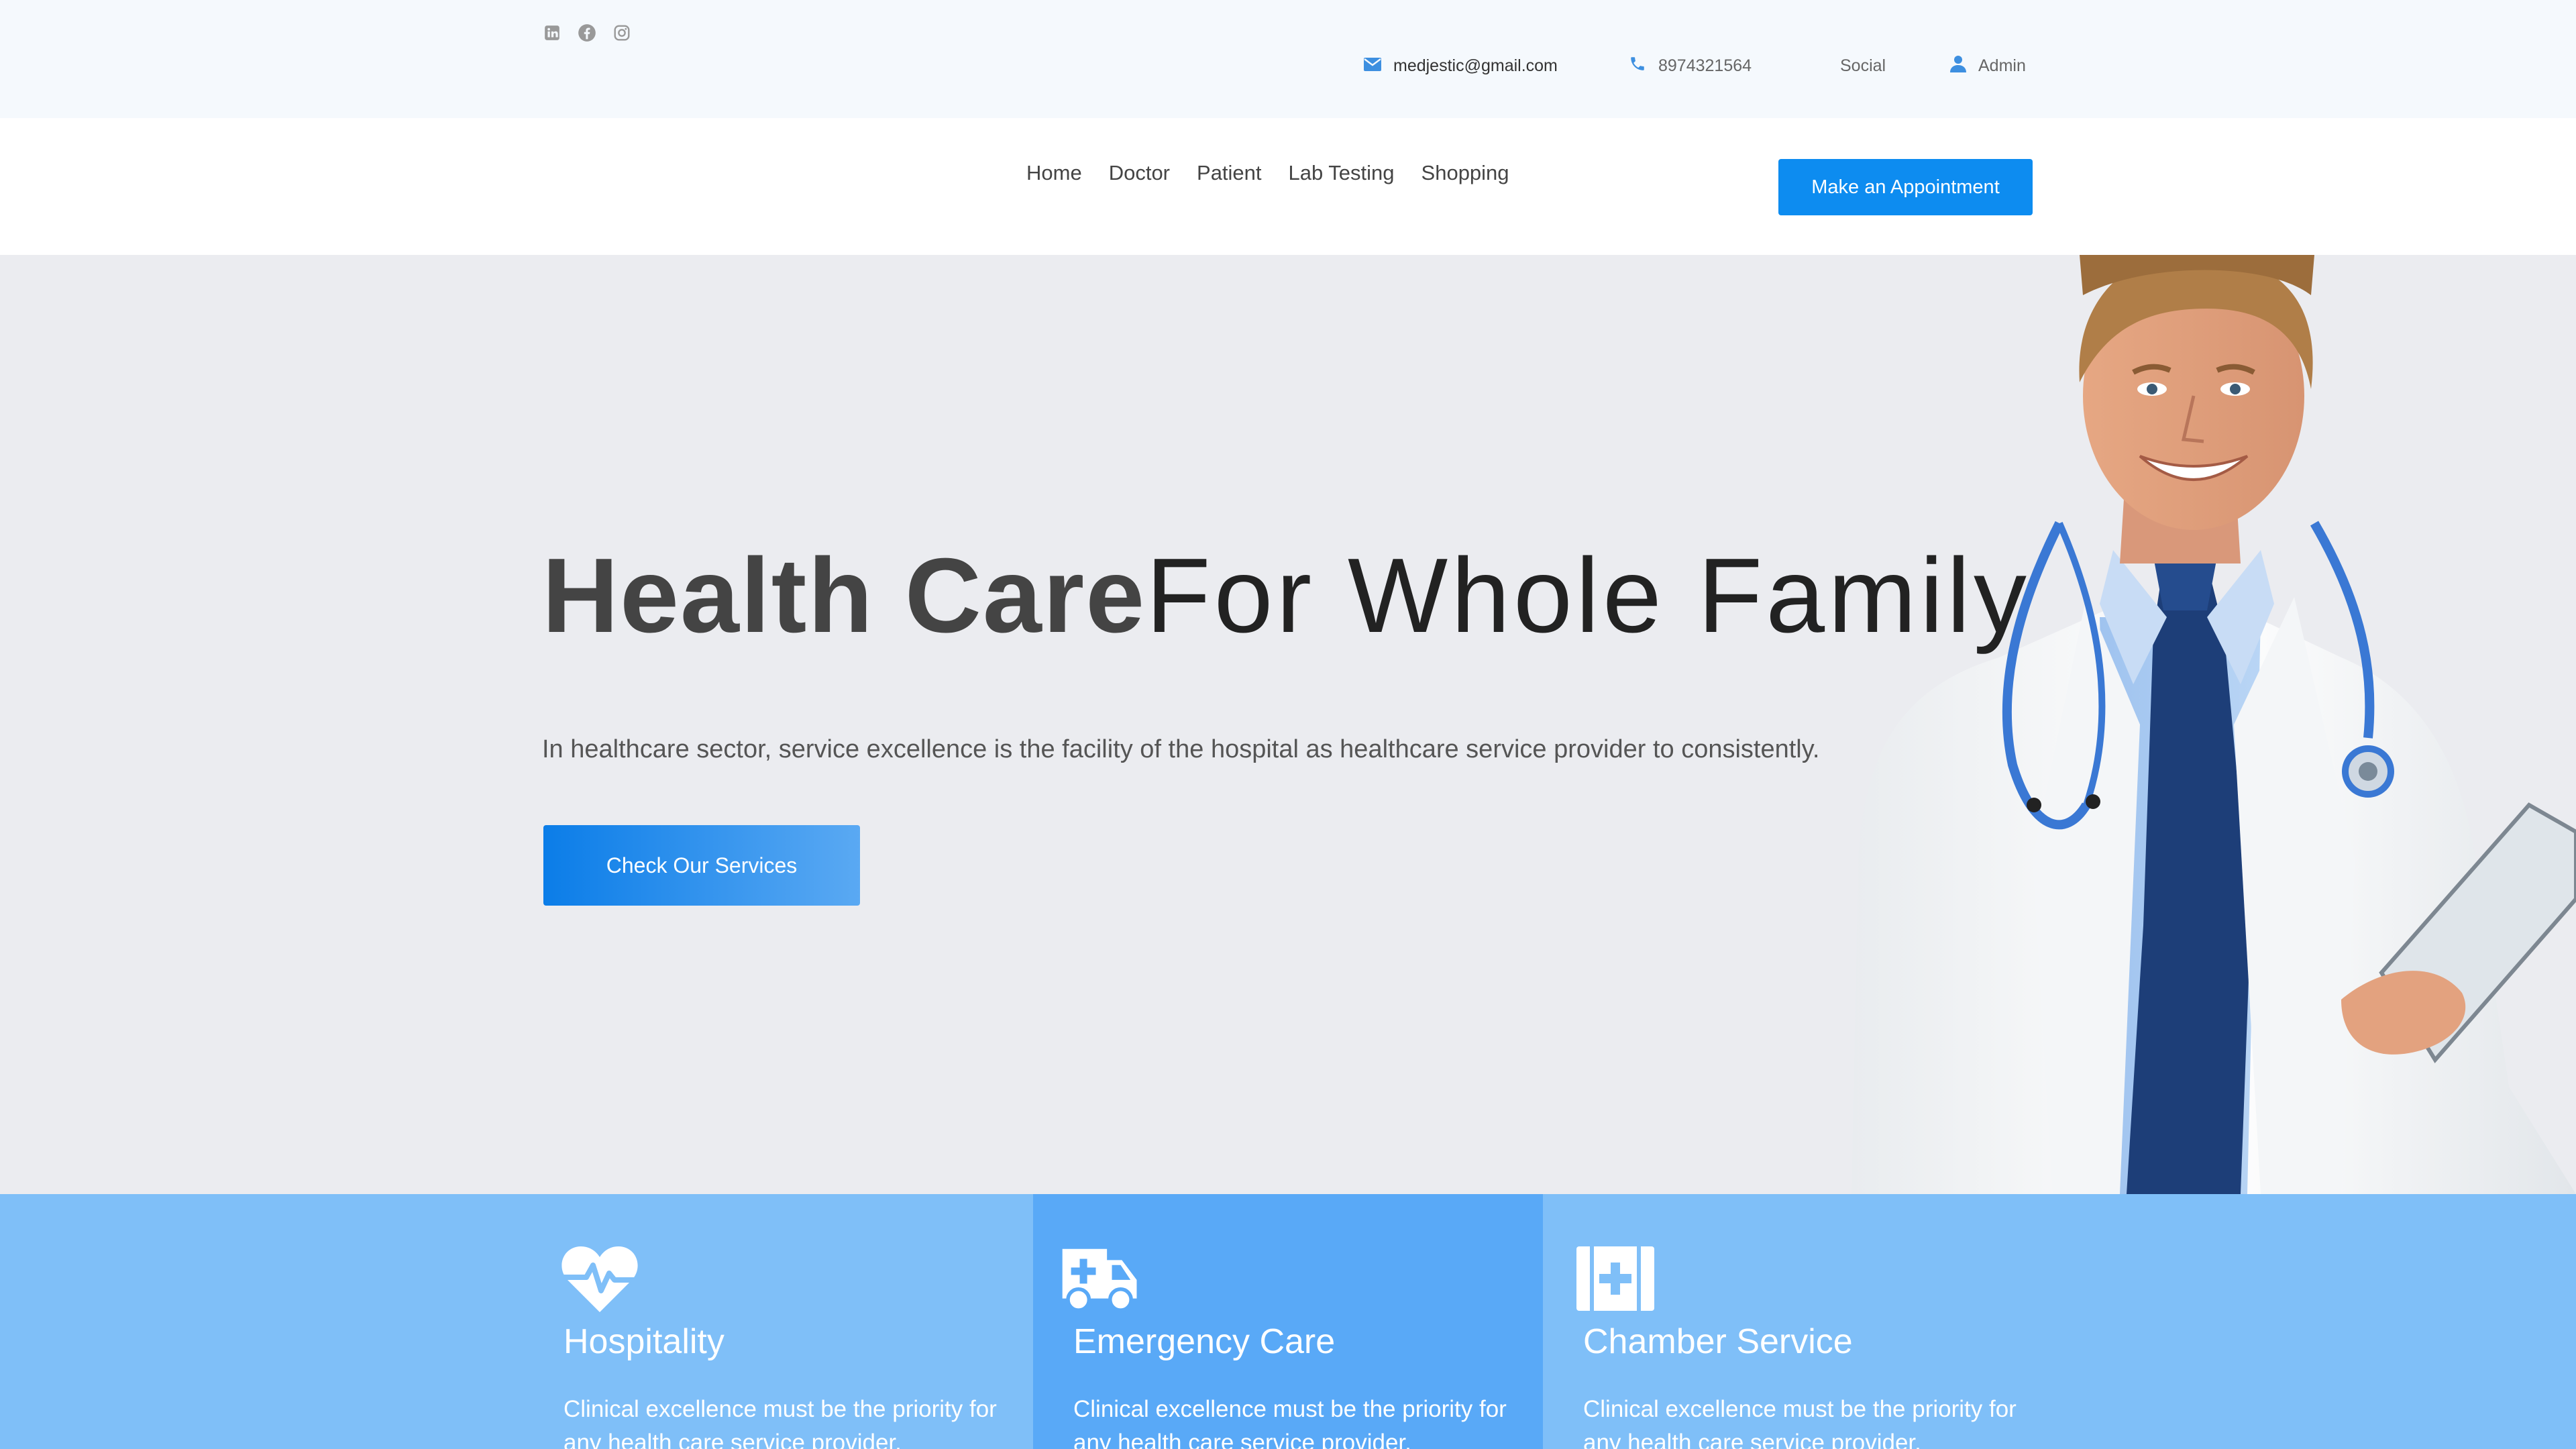  I want to click on social-text: Social, so click(1863, 65).